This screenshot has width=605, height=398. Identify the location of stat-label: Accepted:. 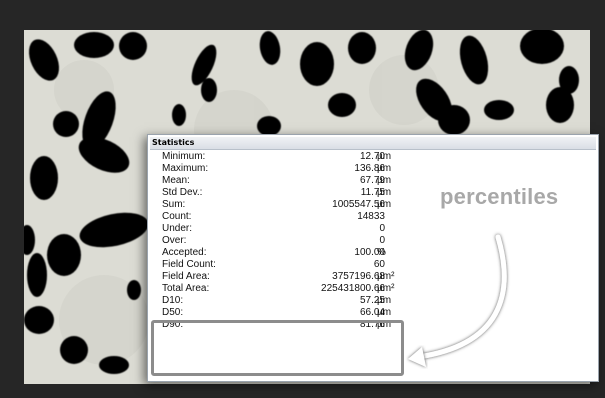
(184, 252).